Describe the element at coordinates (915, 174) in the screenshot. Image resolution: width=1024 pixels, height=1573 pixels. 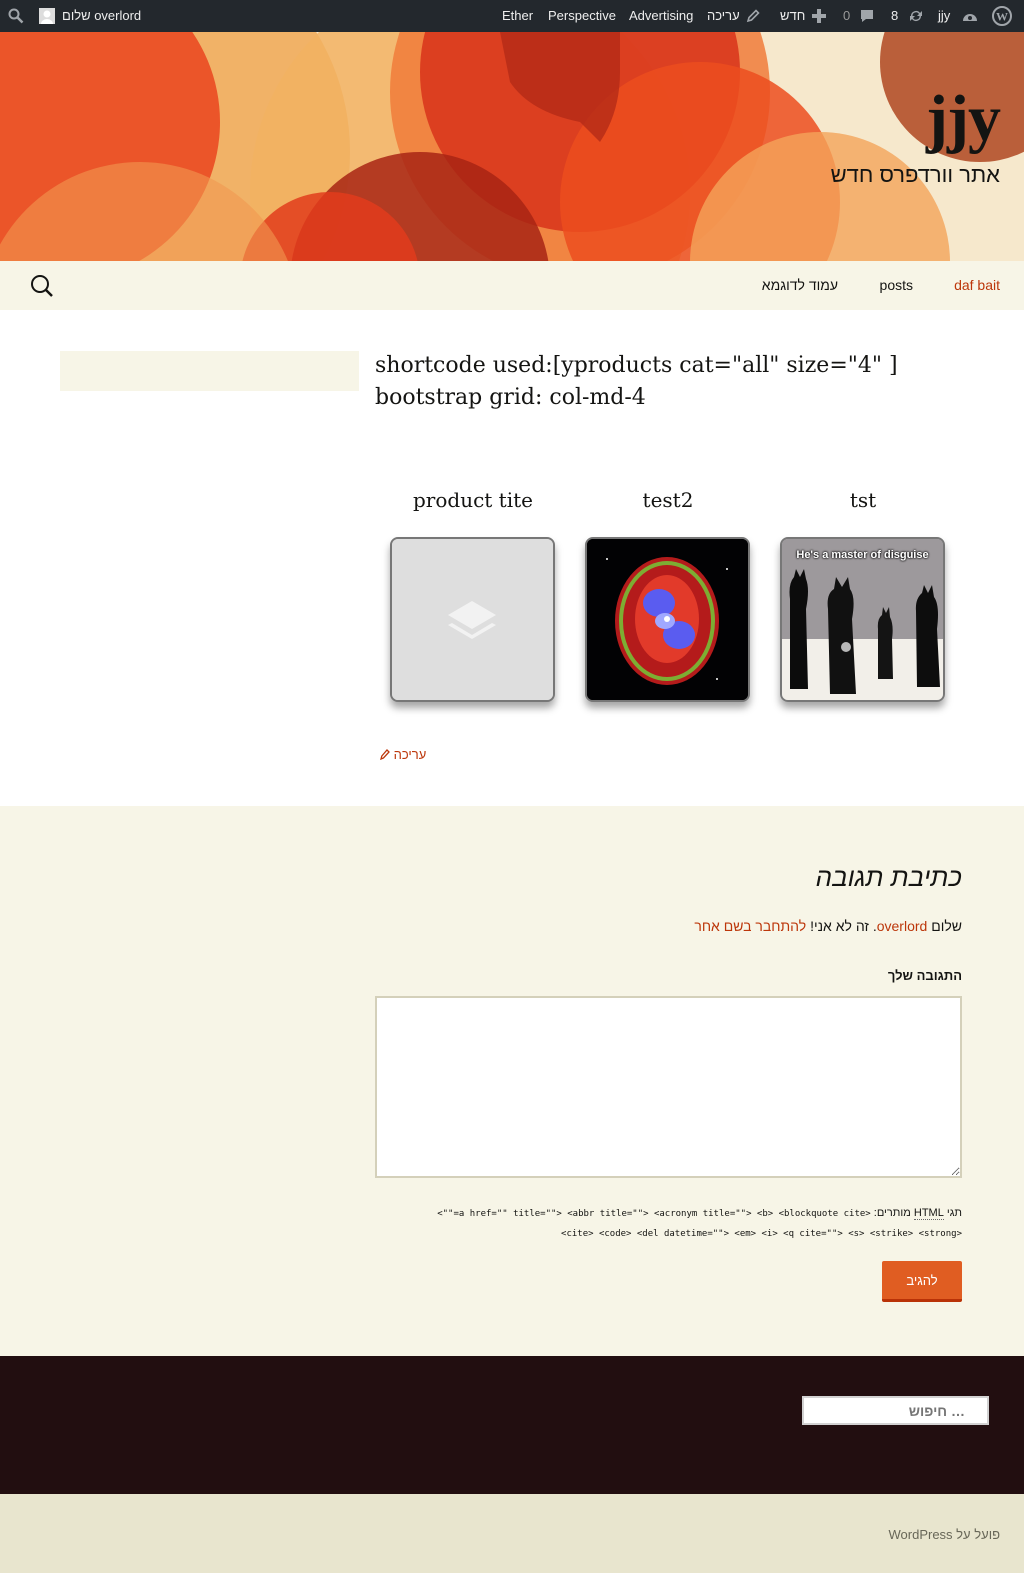
I see `site-description: אתר וורדפרס חדש` at that location.